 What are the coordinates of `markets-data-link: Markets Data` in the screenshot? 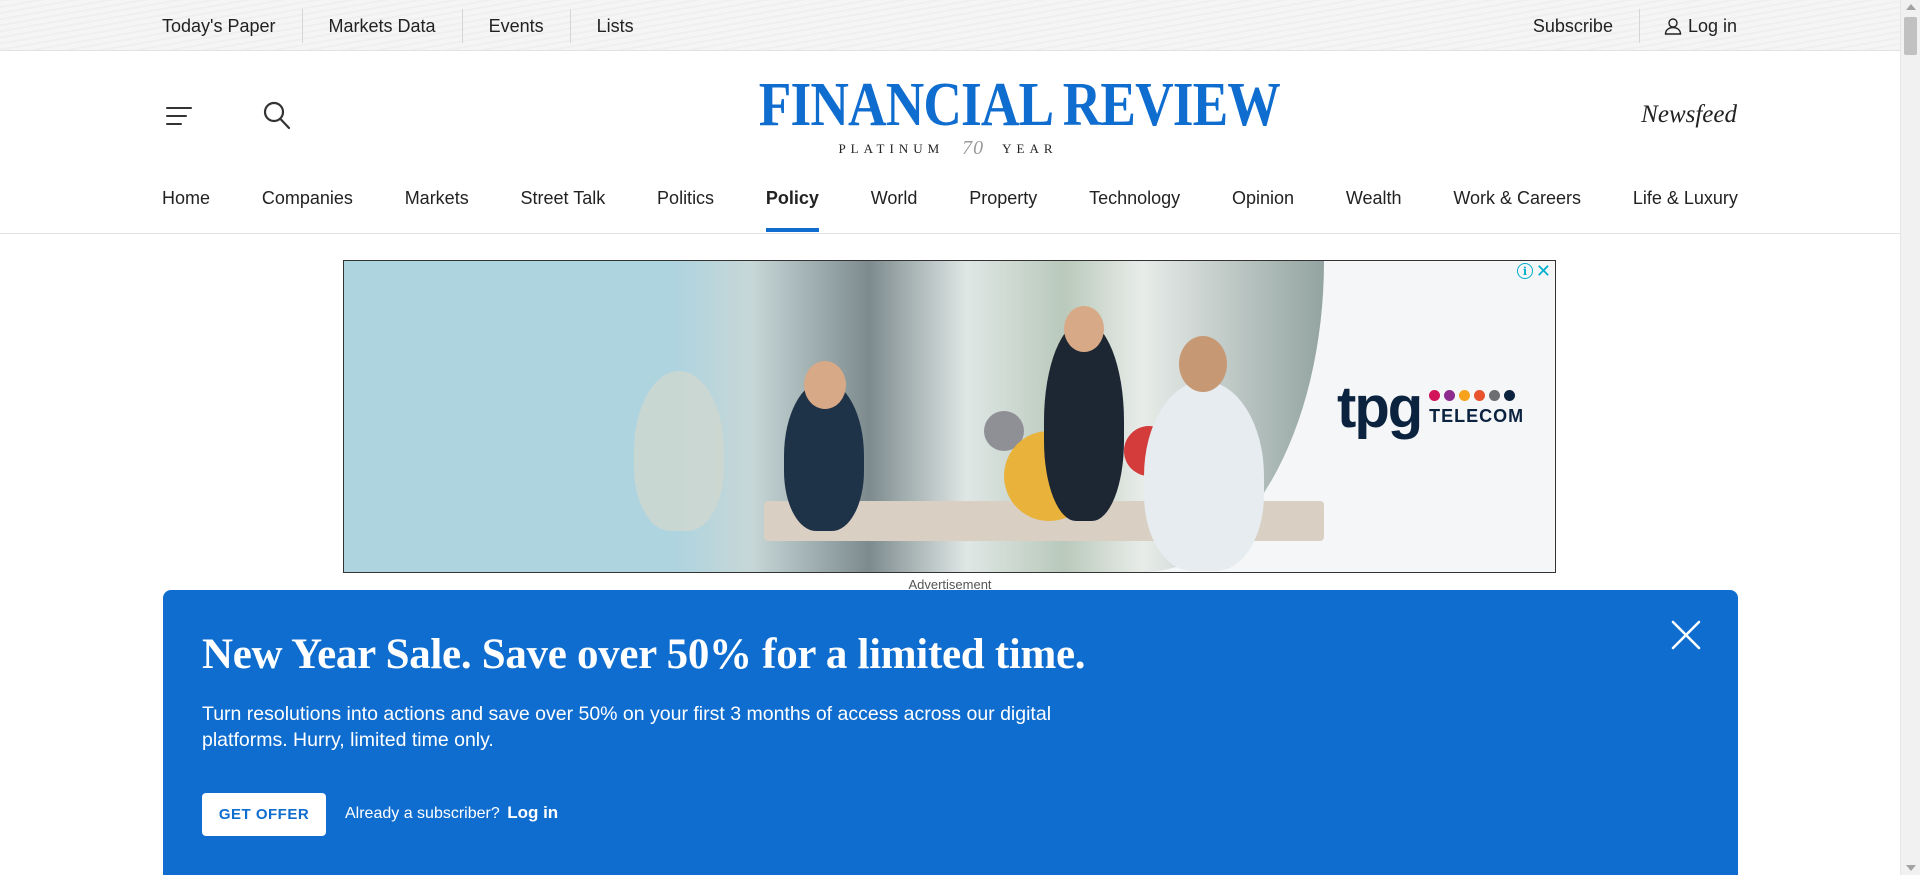 It's located at (381, 25).